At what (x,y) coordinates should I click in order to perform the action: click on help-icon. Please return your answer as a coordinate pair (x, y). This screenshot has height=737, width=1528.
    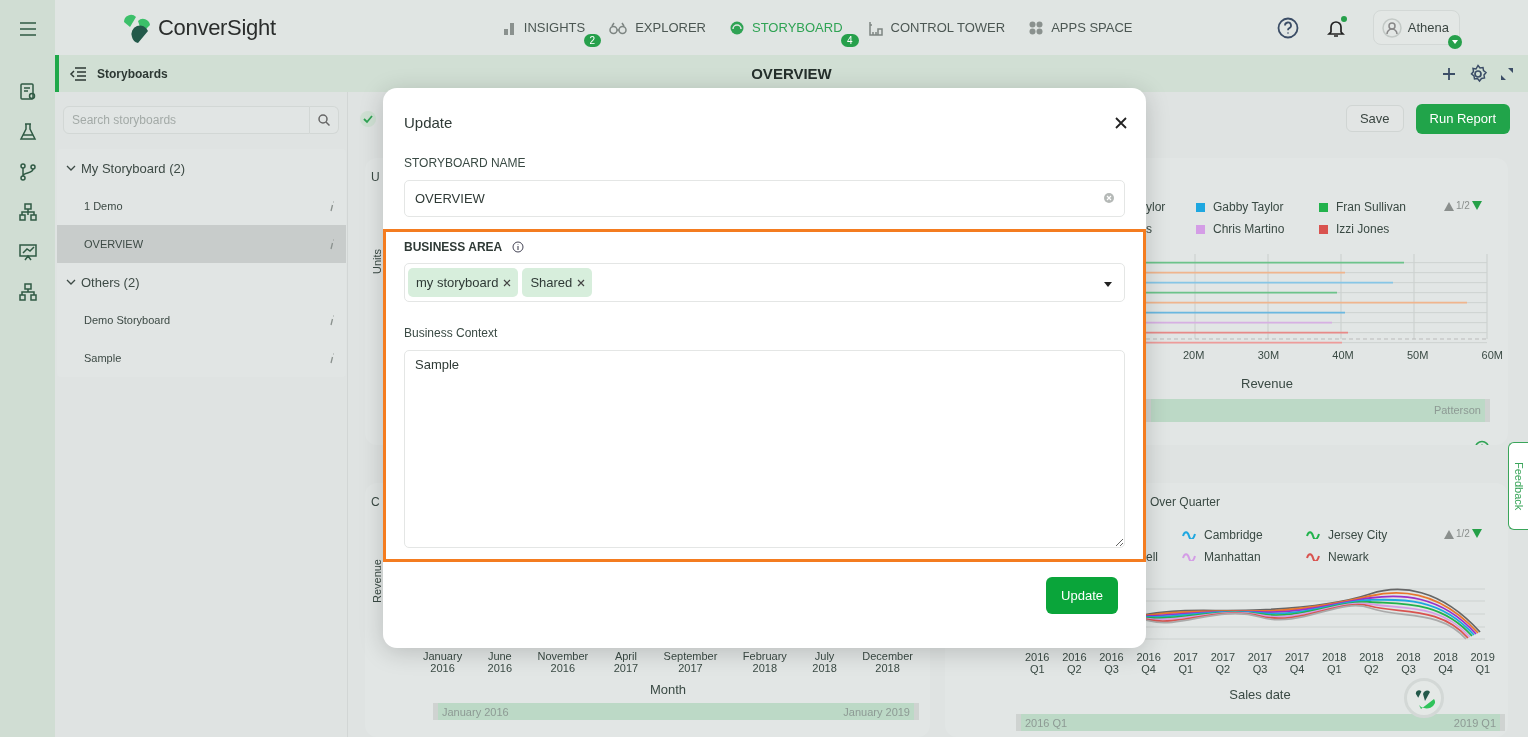
    Looking at the image, I should click on (1287, 27).